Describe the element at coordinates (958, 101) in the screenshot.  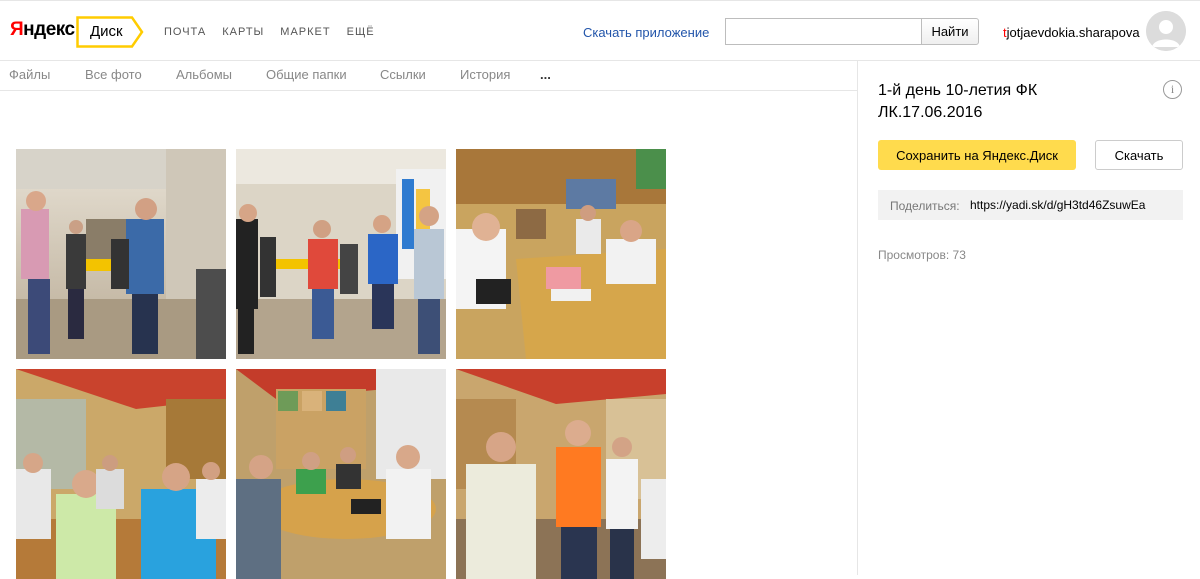
I see `album-title: 1-й день 10-летия ФК ЛК.17.06.2016` at that location.